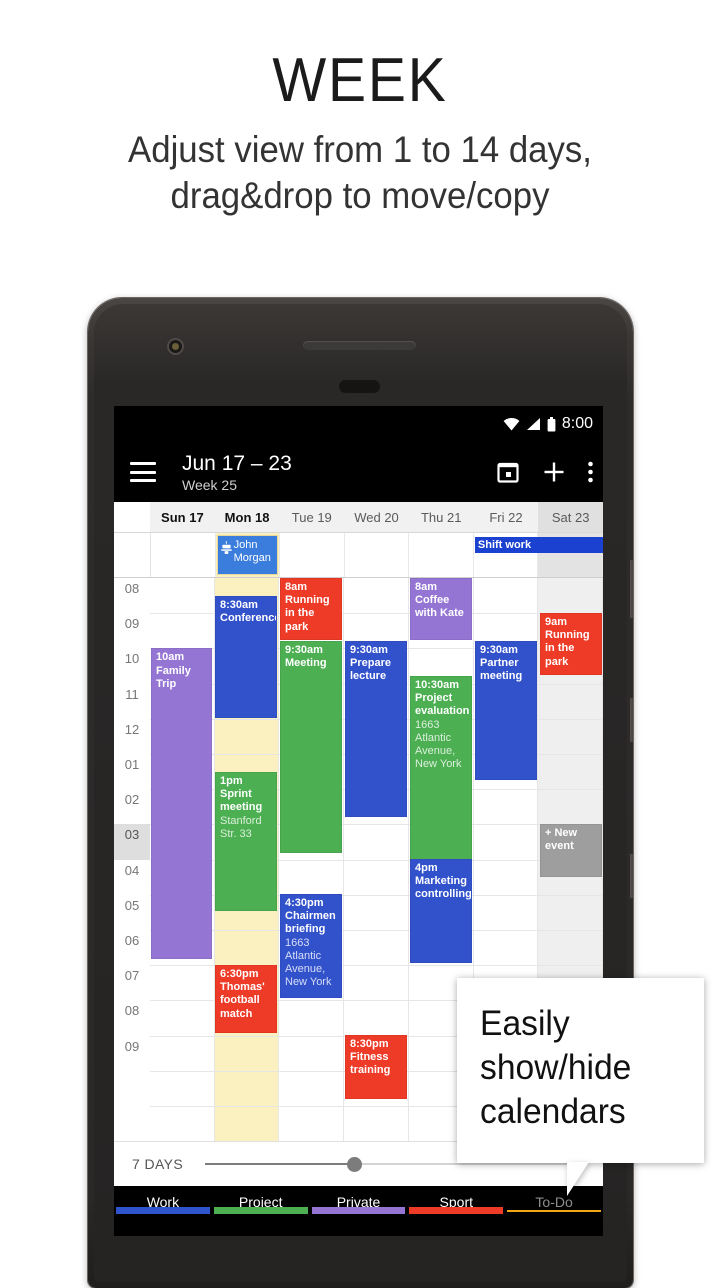  I want to click on hour-label-10: 10, so click(132, 659).